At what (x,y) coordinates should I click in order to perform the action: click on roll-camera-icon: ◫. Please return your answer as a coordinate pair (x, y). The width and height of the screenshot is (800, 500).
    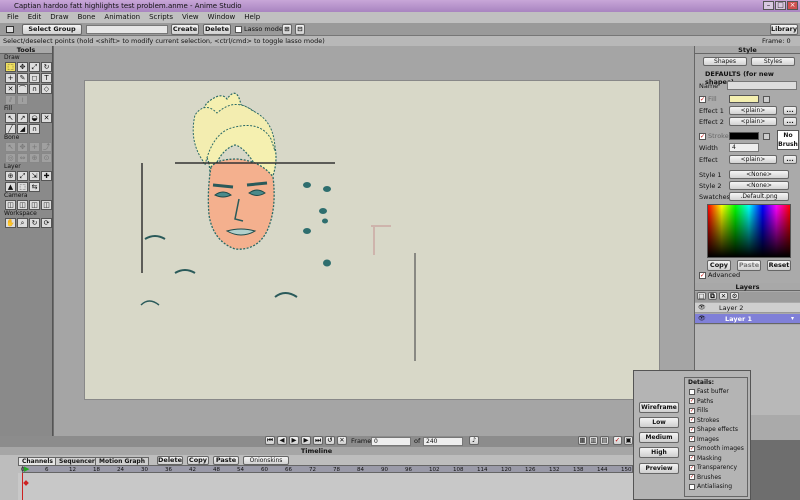
    Looking at the image, I should click on (34, 205).